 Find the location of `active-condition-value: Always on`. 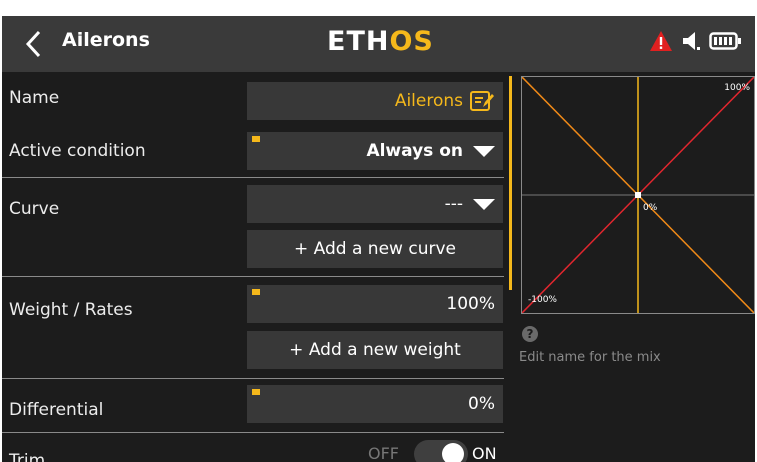

active-condition-value: Always on is located at coordinates (414, 151).